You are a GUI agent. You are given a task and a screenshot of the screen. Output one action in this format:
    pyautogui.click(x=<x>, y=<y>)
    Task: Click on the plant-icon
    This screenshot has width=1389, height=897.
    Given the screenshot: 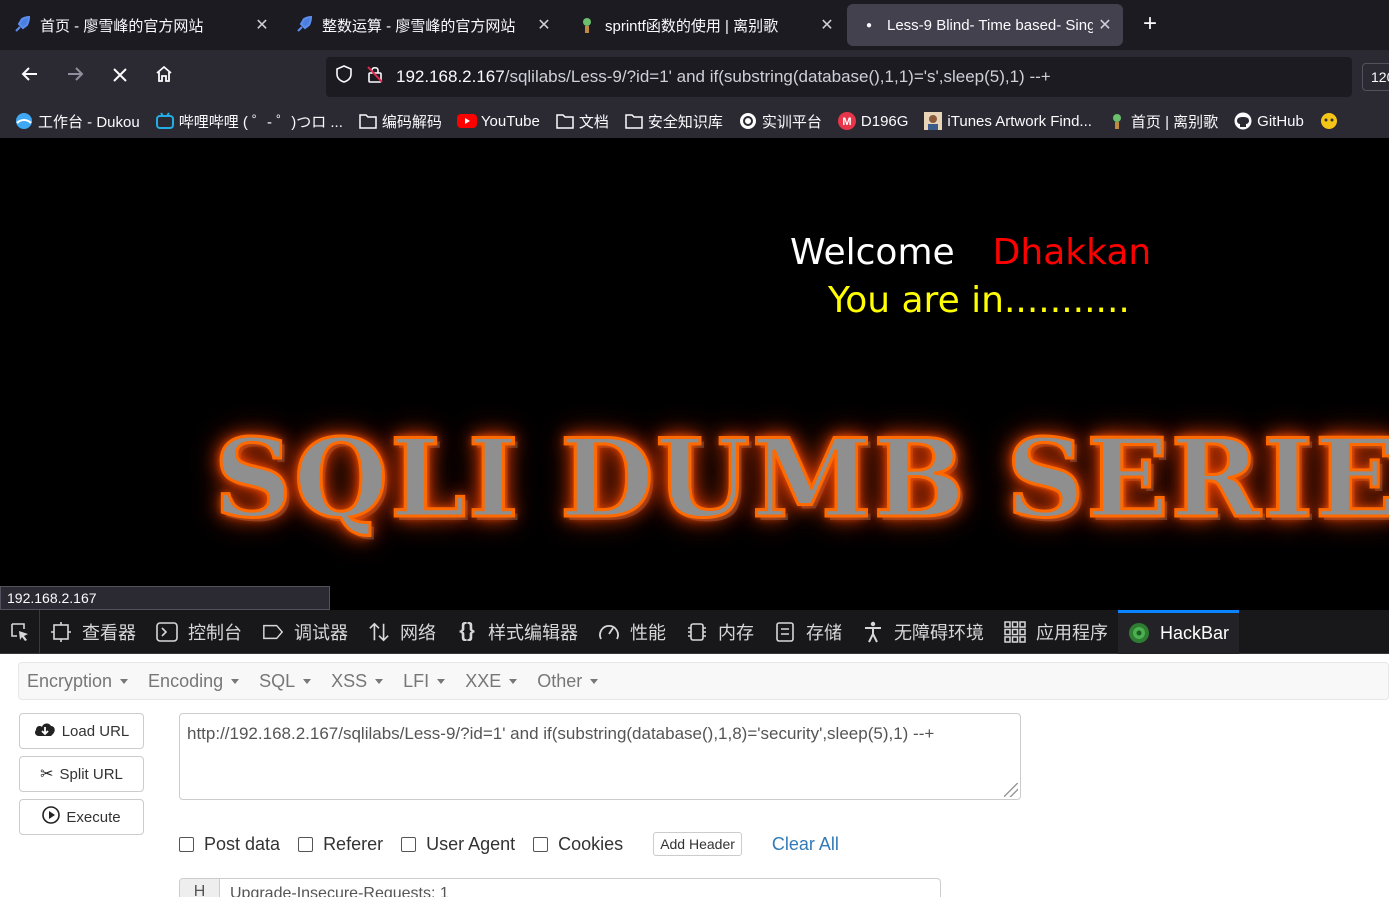 What is the action you would take?
    pyautogui.click(x=587, y=25)
    